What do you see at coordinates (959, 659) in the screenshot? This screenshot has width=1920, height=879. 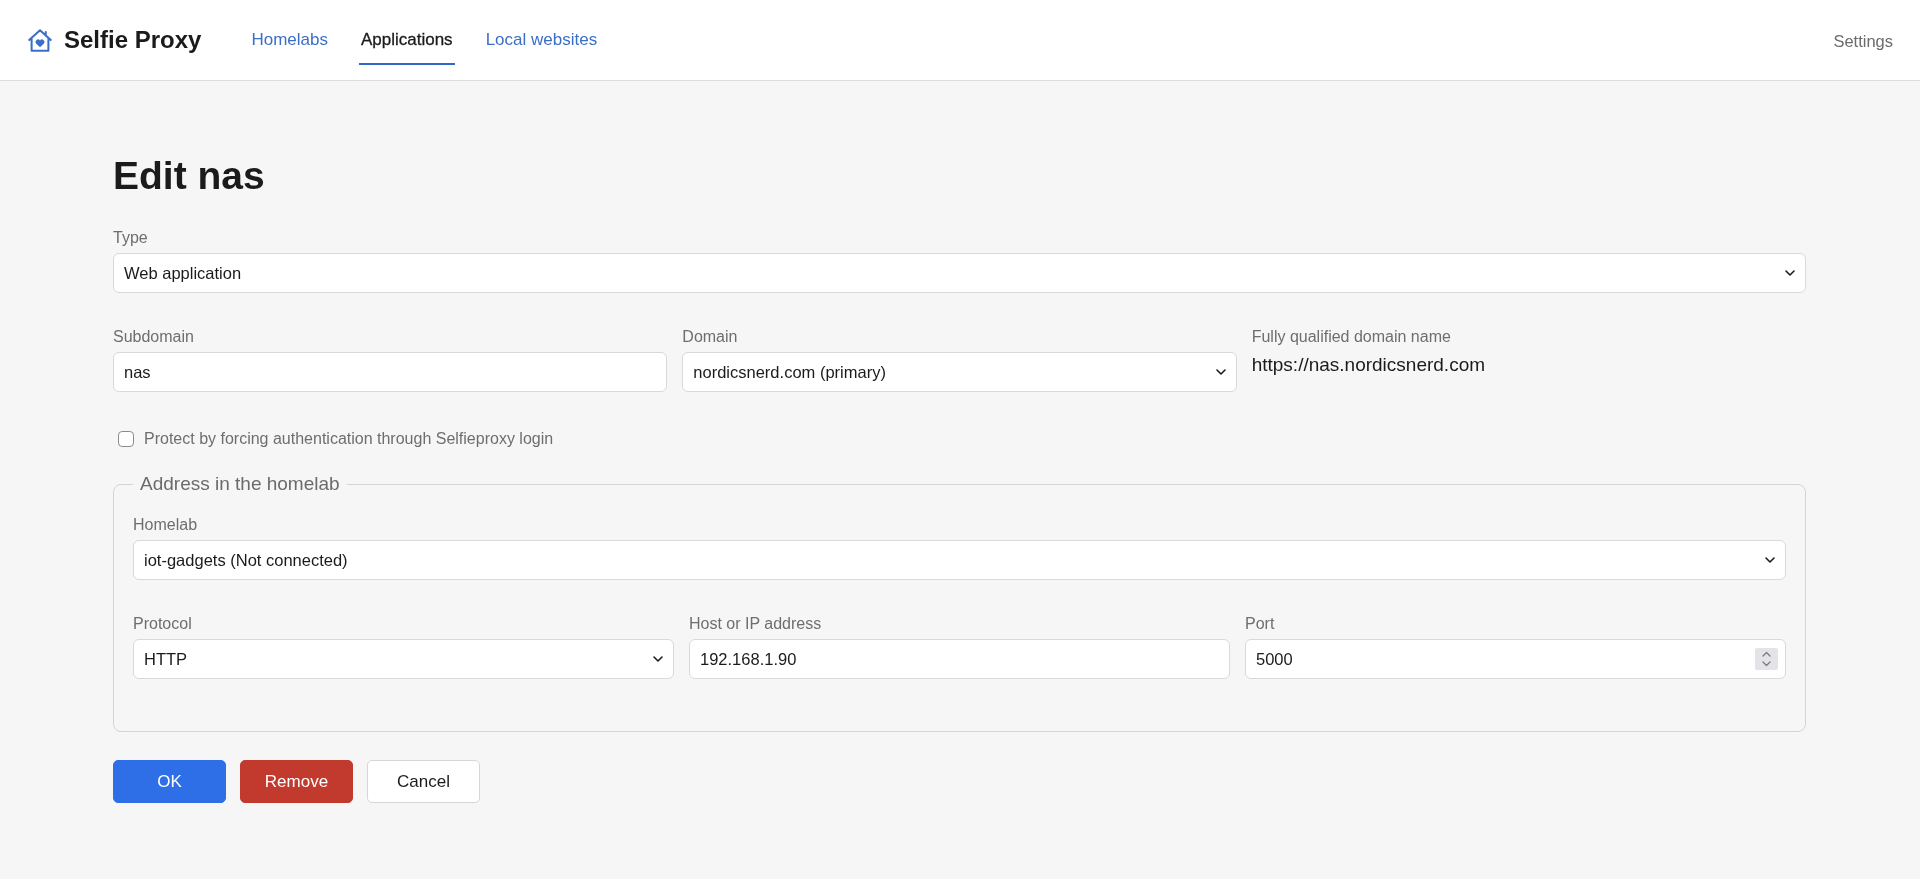 I see `text-input: 192.168.1.90` at bounding box center [959, 659].